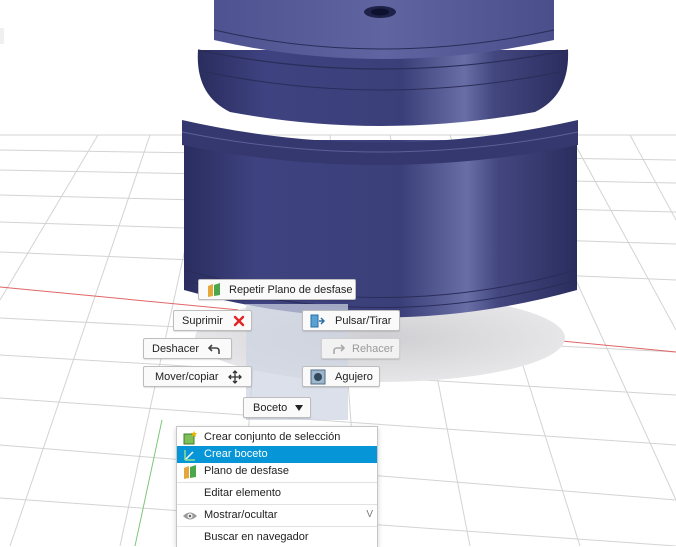 This screenshot has height=547, width=676. What do you see at coordinates (299, 408) in the screenshot?
I see `chevron-down-icon` at bounding box center [299, 408].